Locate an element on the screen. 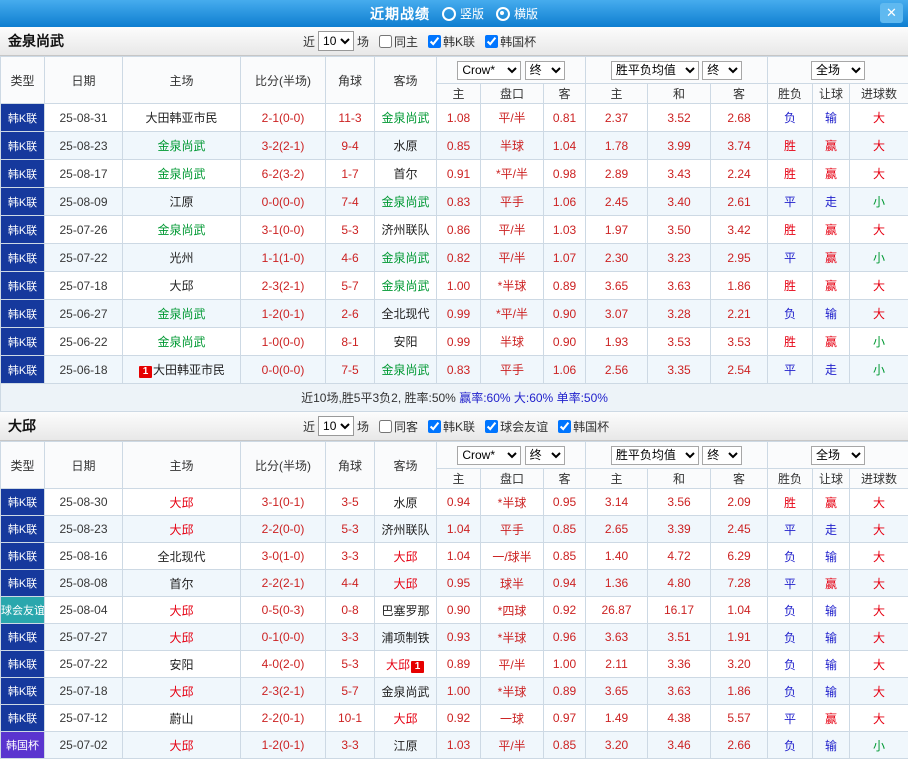 Image resolution: width=908 pixels, height=759 pixels. score-cell: 2-3(2-1) is located at coordinates (283, 286).